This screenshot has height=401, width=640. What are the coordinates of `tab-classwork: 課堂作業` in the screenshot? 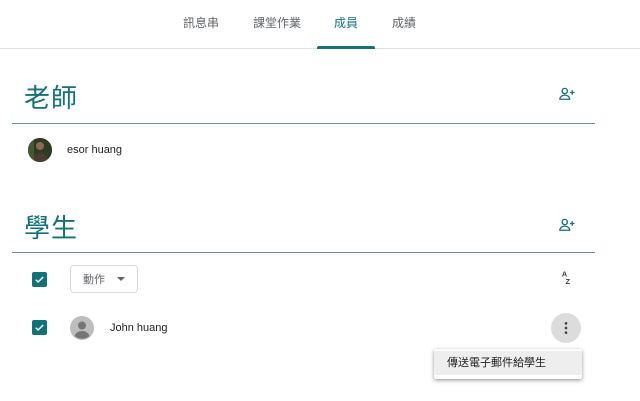 It's located at (277, 24).